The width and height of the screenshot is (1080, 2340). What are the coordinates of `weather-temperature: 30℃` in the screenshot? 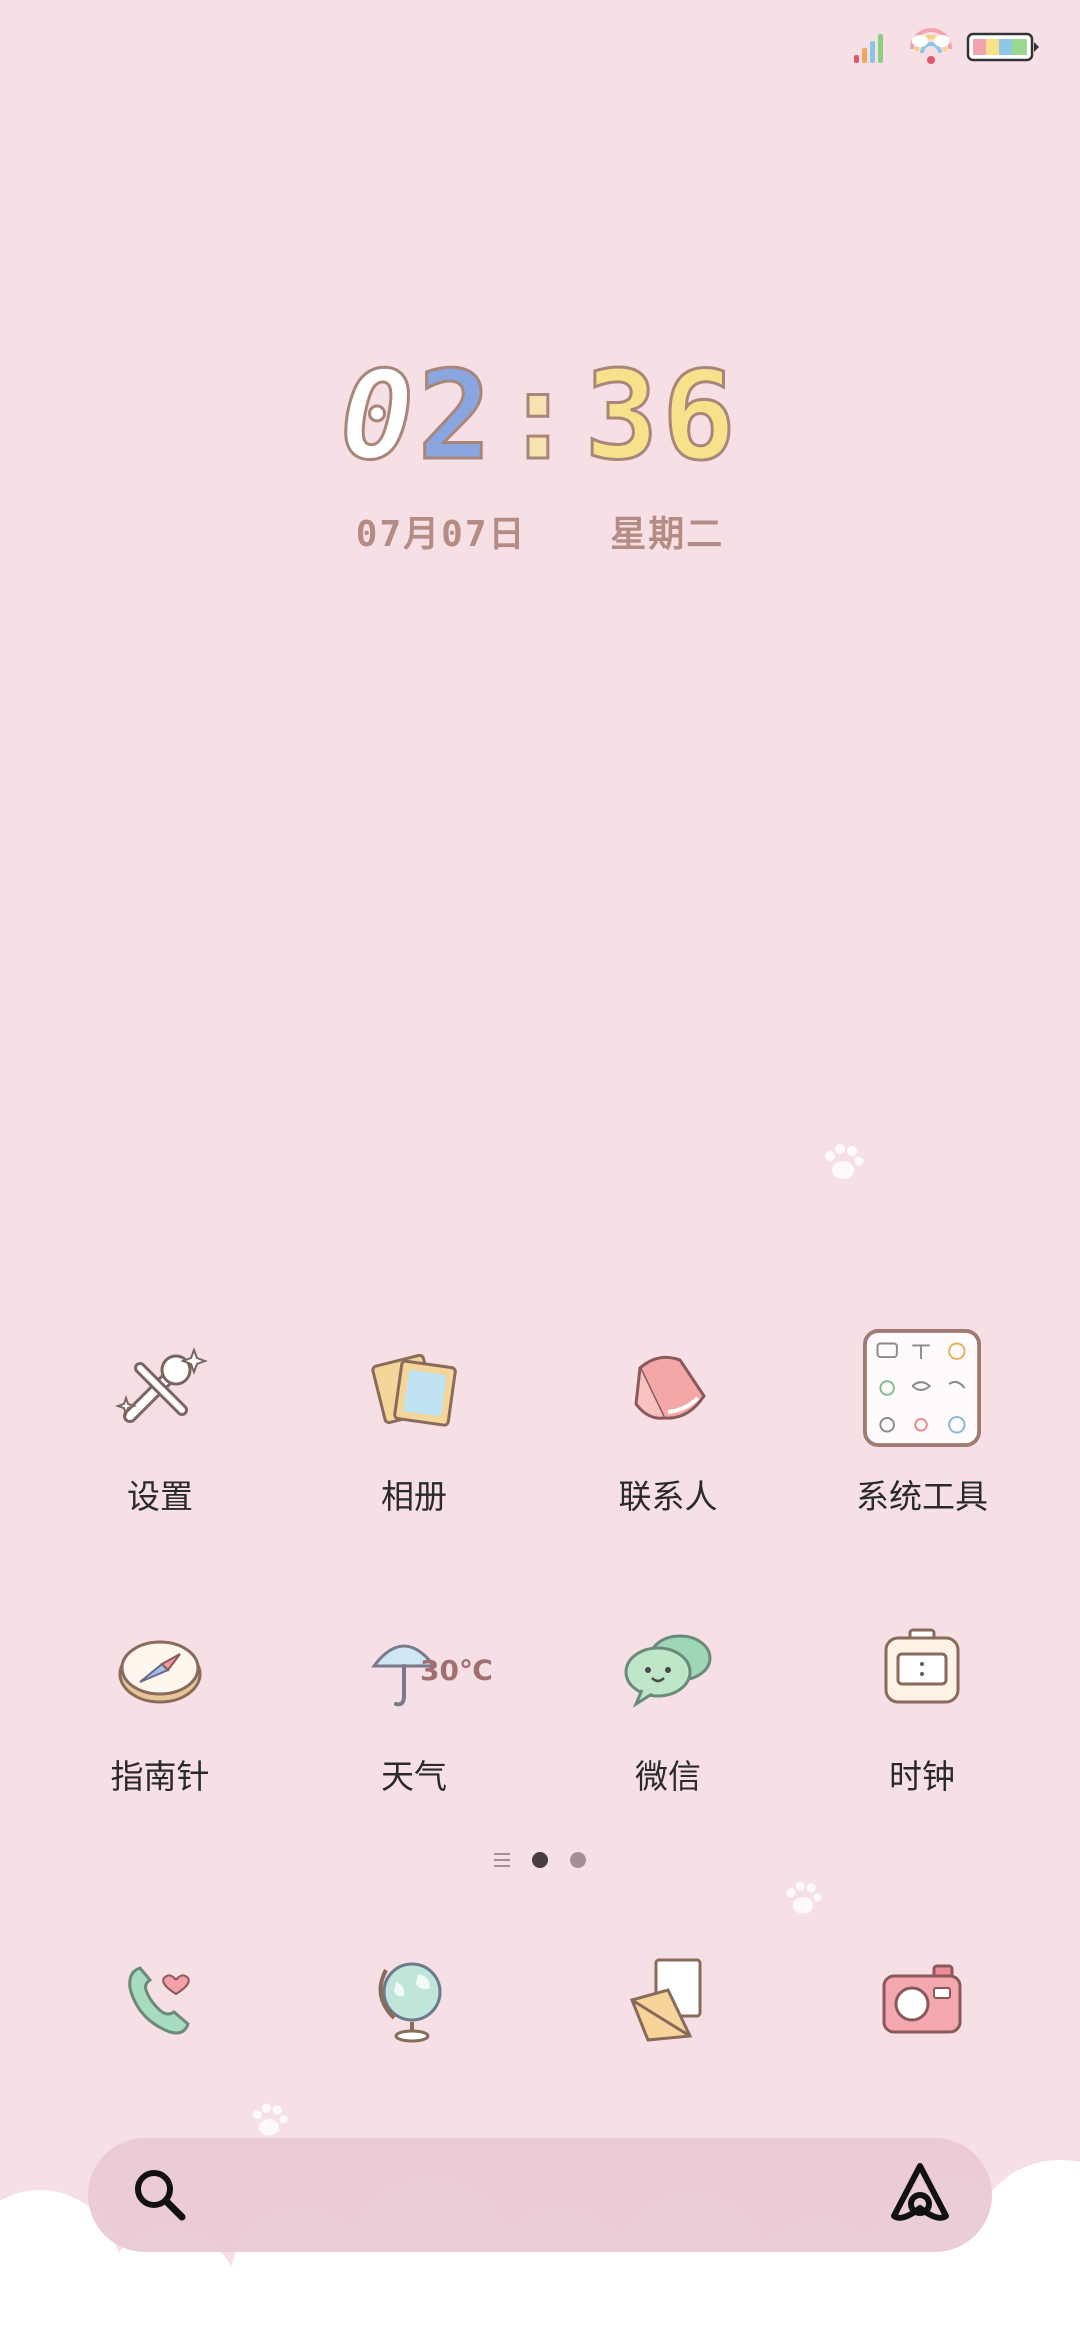 It's located at (456, 1670).